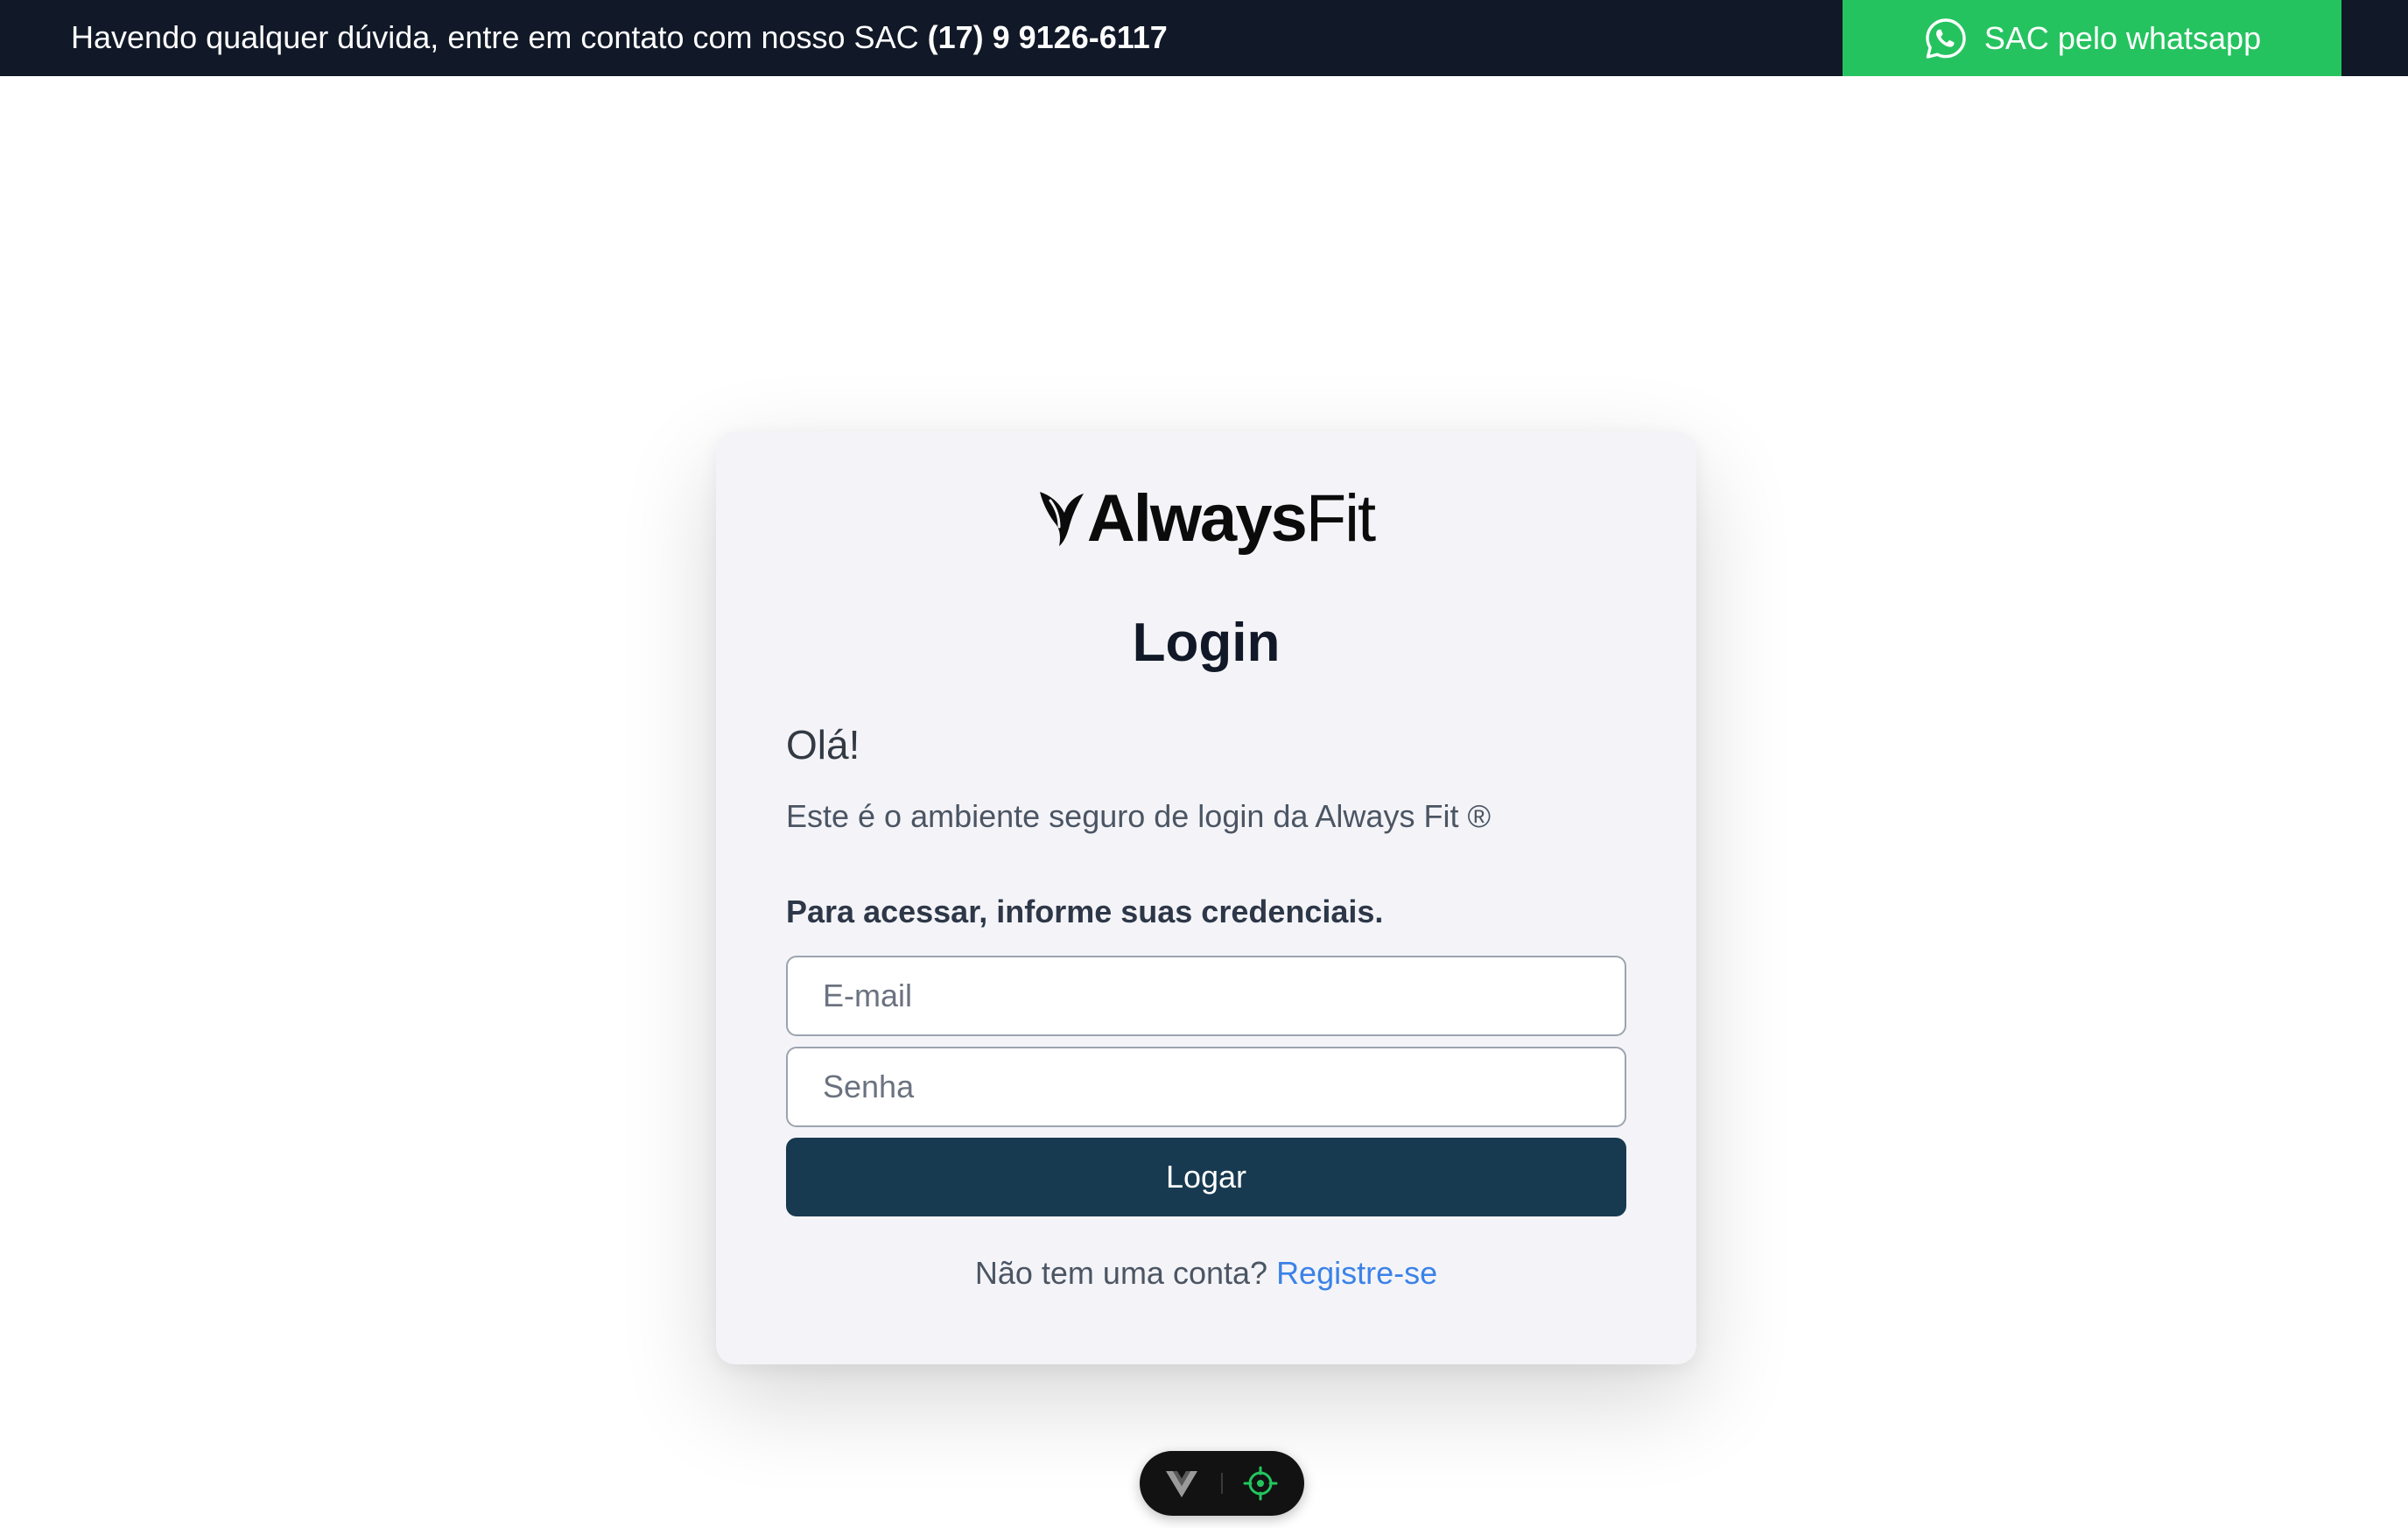 The width and height of the screenshot is (2408, 1528). What do you see at coordinates (1357, 1273) in the screenshot?
I see `register-link: Registre-se` at bounding box center [1357, 1273].